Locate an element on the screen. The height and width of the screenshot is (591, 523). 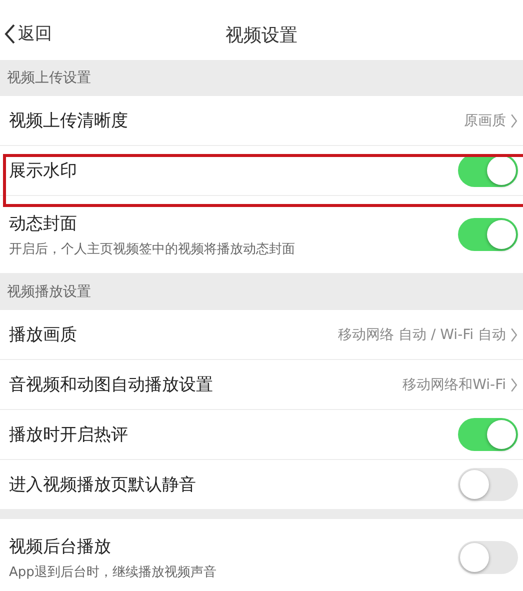
setting-value: 移动网络 自动 / Wi-Fi 自动 is located at coordinates (428, 335).